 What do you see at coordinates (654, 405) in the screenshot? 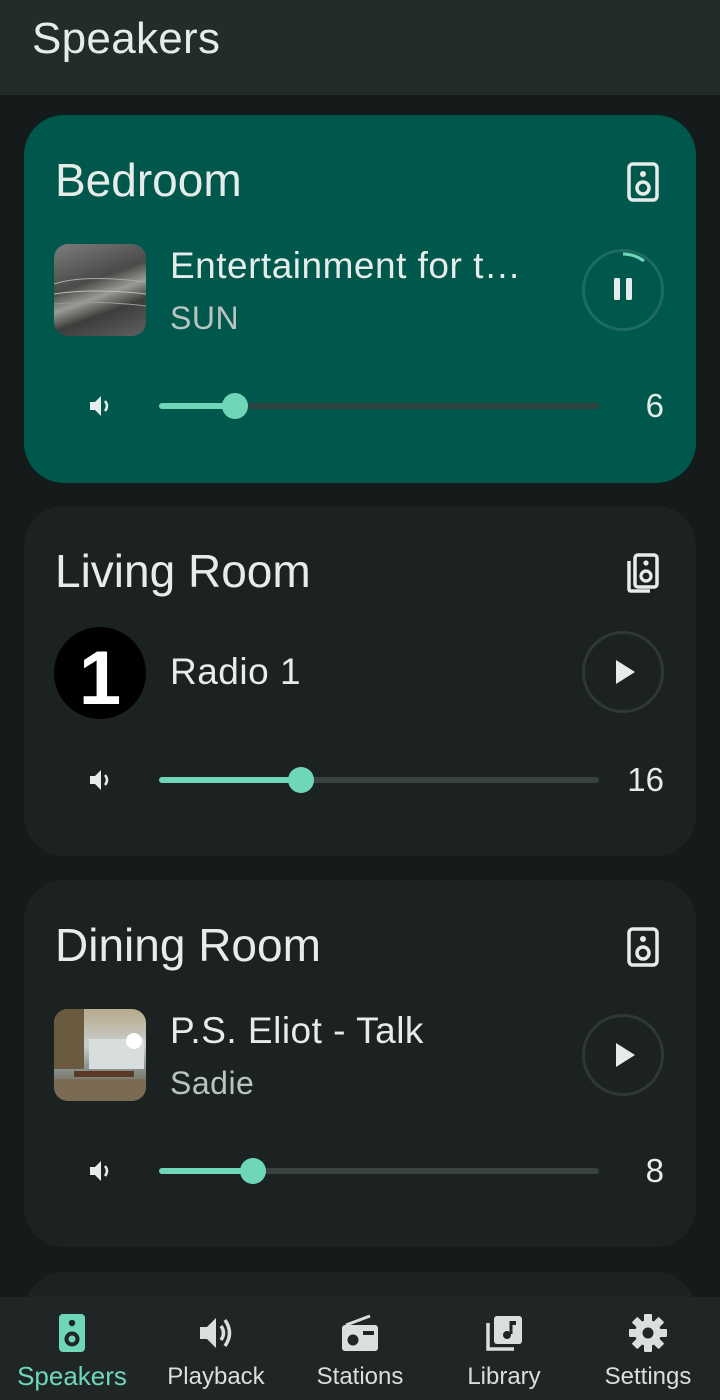
I see `volume-value: 6` at bounding box center [654, 405].